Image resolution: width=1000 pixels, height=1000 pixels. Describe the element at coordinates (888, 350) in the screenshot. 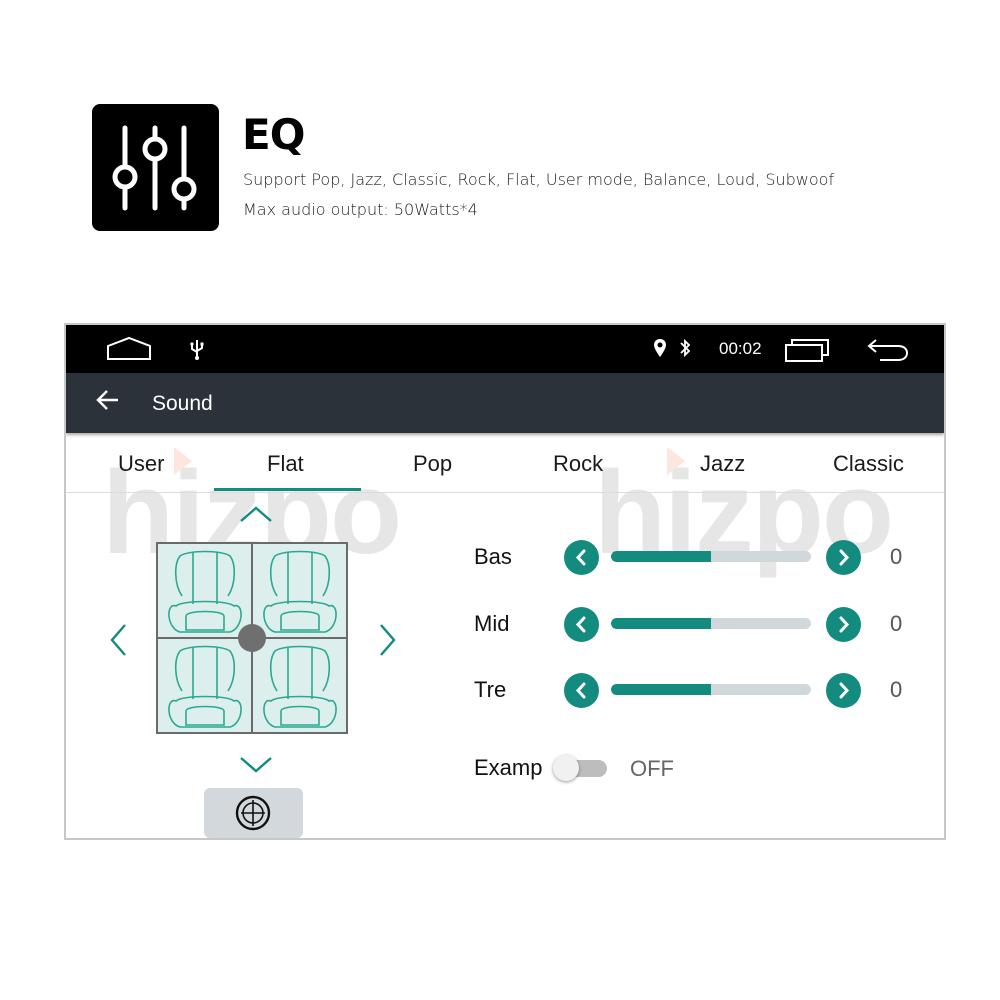

I see `back-nav-icon` at that location.